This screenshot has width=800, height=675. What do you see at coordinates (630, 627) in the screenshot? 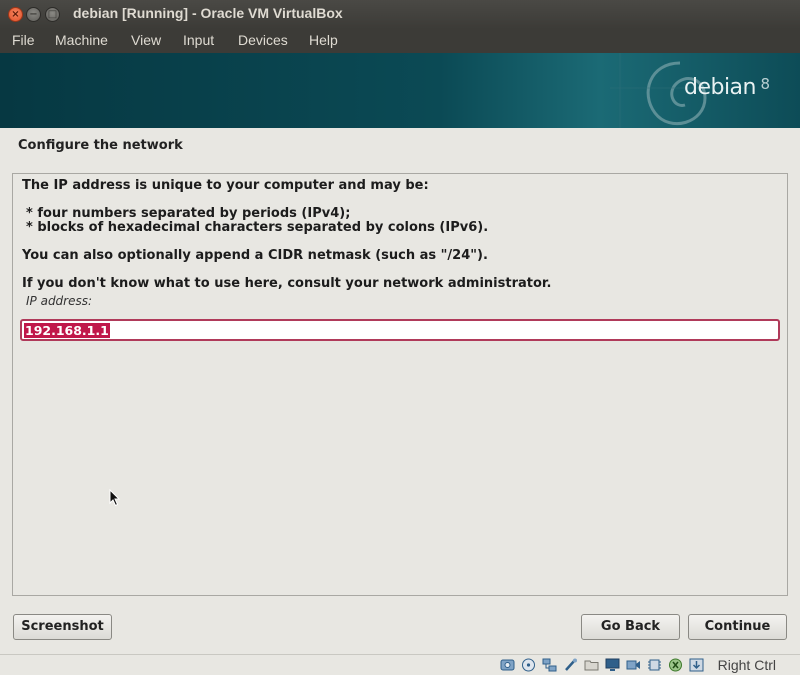
I see `go-back-button: Go Back` at bounding box center [630, 627].